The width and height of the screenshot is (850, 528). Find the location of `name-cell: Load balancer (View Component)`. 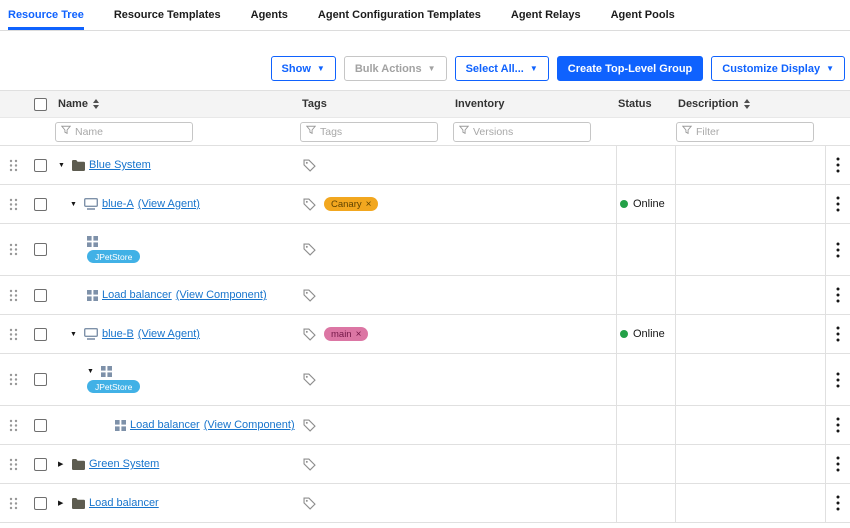

name-cell: Load balancer (View Component) is located at coordinates (177, 425).